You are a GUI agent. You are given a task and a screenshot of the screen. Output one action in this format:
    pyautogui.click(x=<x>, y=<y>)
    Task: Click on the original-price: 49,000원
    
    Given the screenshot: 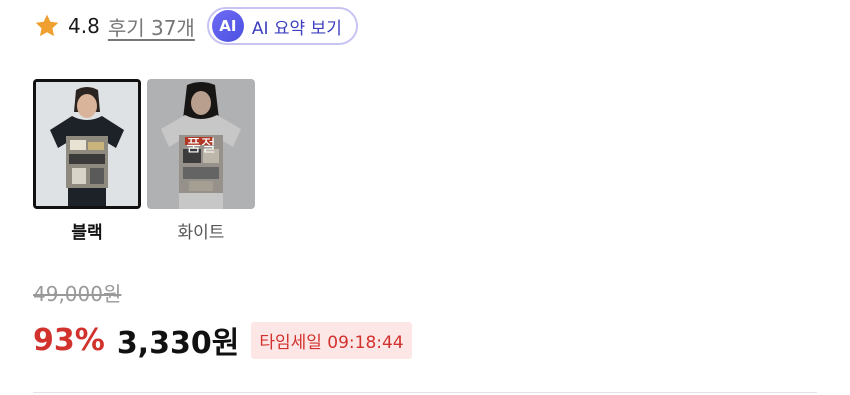 What is the action you would take?
    pyautogui.click(x=77, y=294)
    